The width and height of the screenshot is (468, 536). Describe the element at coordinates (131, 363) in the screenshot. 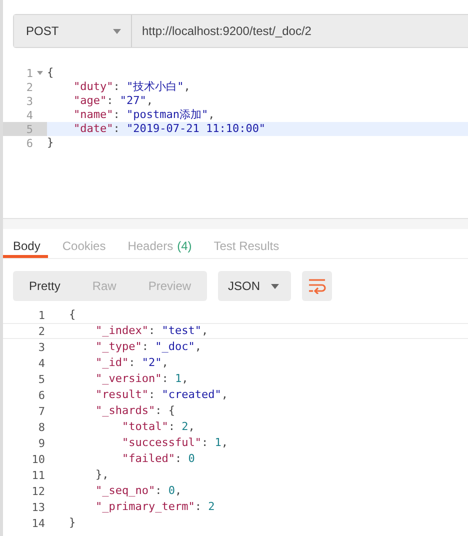

I see `code-line: "_id": "2",` at that location.